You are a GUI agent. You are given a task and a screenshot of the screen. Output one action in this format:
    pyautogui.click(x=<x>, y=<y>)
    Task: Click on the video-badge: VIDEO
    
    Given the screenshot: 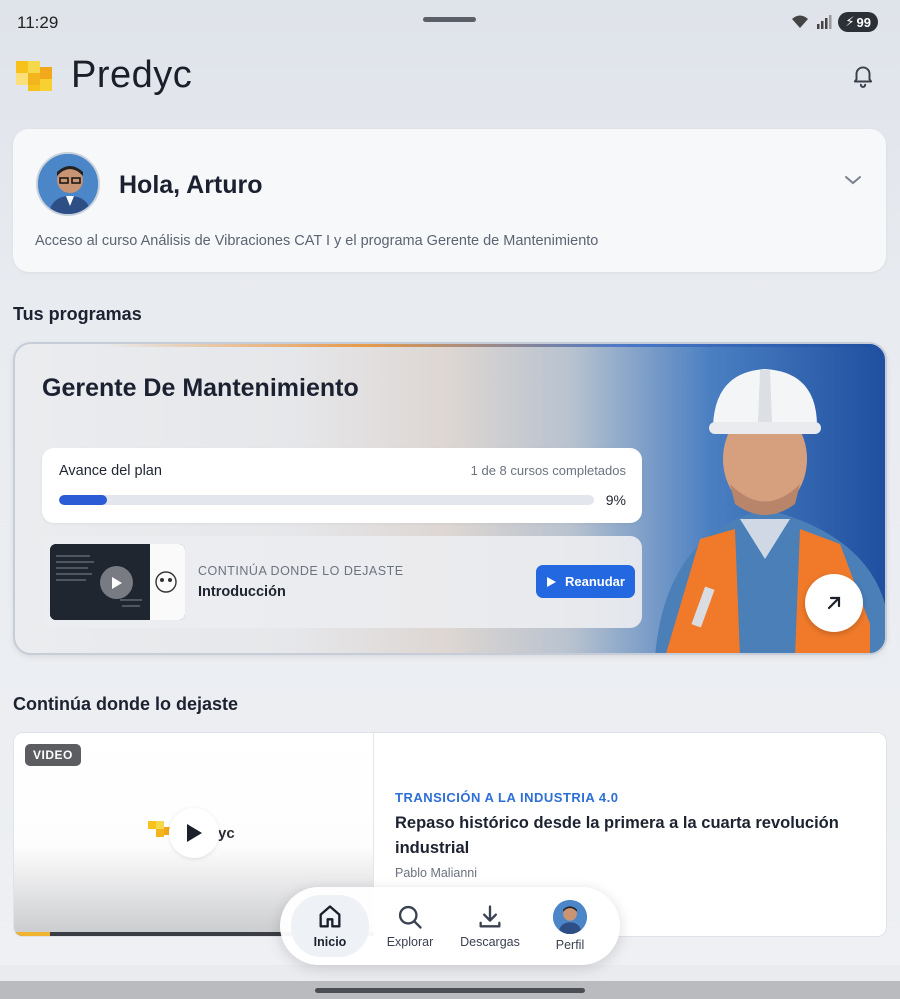 What is the action you would take?
    pyautogui.click(x=53, y=755)
    